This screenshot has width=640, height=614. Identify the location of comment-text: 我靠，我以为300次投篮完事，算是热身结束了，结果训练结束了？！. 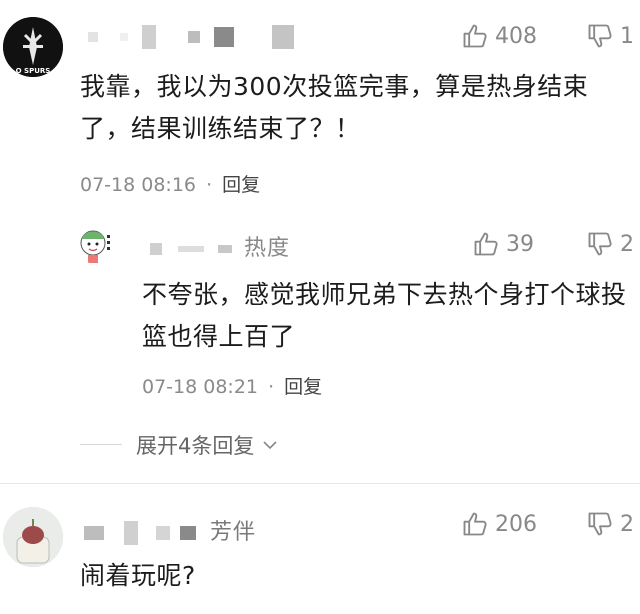
(334, 107).